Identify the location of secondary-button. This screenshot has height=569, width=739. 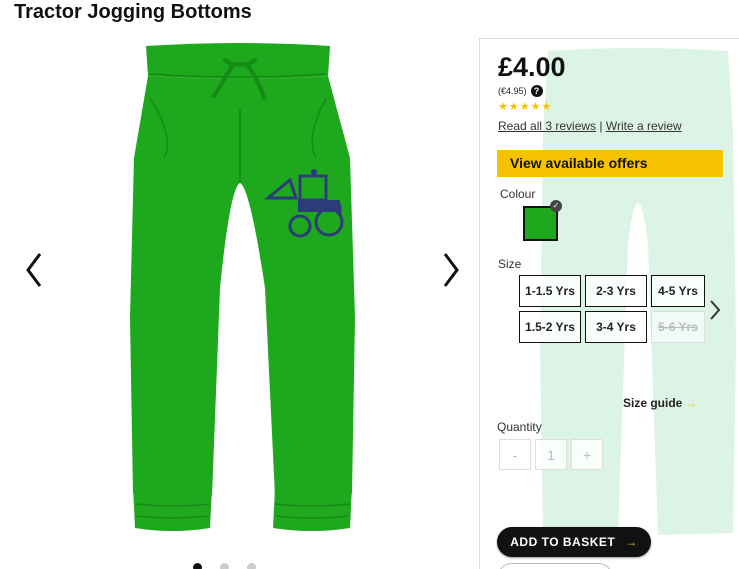
(555, 566).